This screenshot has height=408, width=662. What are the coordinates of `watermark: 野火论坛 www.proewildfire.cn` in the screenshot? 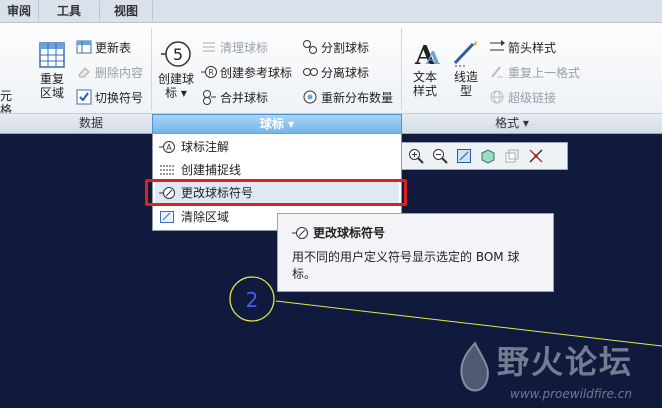 It's located at (556, 371).